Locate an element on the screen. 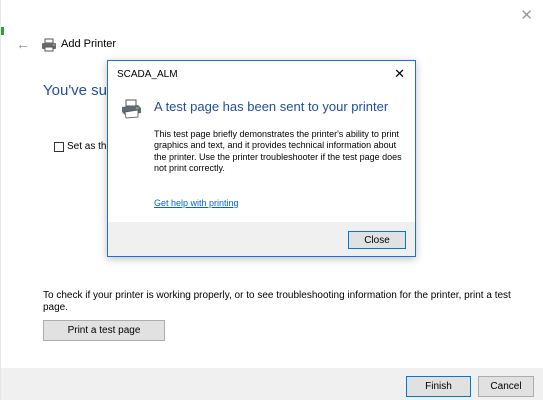 The width and height of the screenshot is (543, 400). print-test-page-button: Print a test page is located at coordinates (104, 330).